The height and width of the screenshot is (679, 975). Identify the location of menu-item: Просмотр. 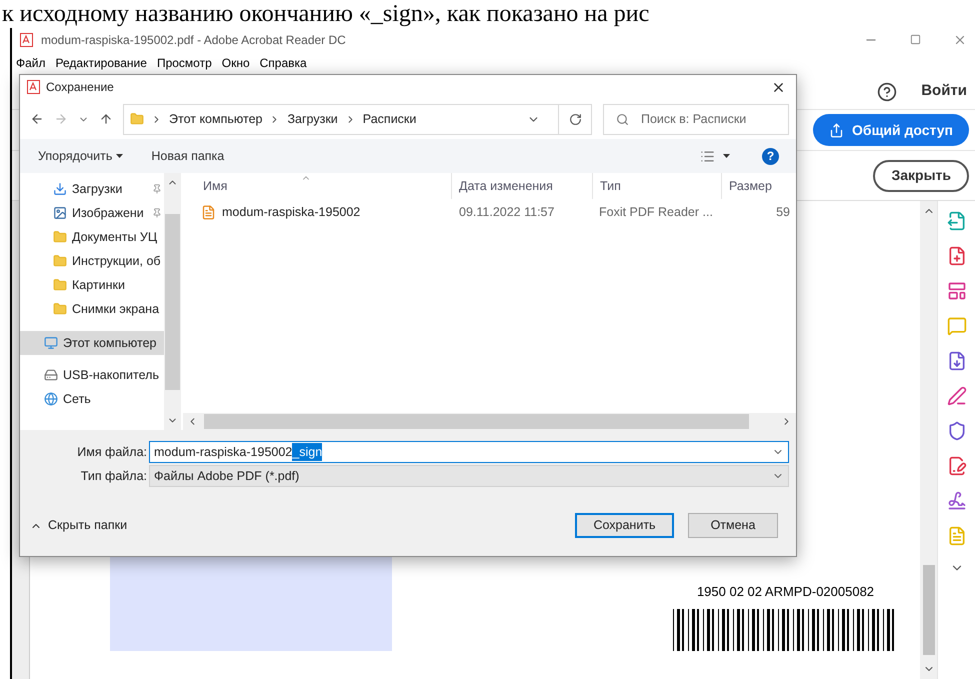
(184, 63).